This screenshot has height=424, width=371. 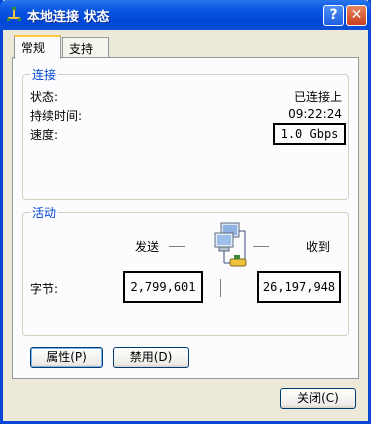 I want to click on status-value: 已连接上, so click(x=317, y=97).